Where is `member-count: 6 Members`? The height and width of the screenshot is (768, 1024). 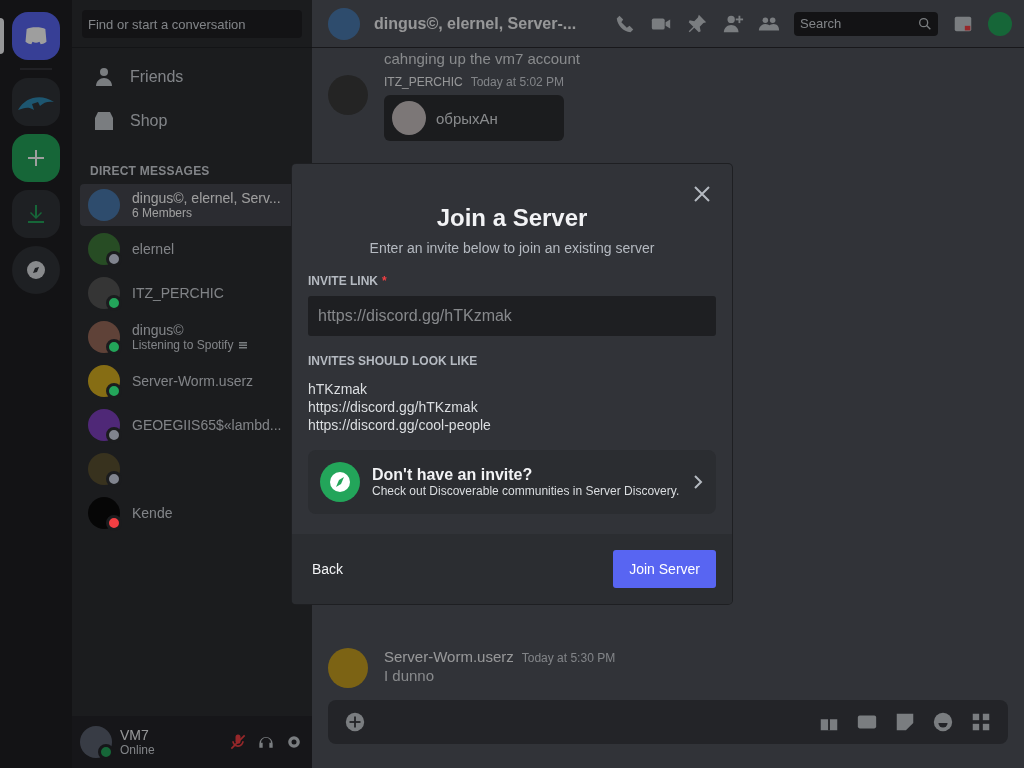
member-count: 6 Members is located at coordinates (163, 213).